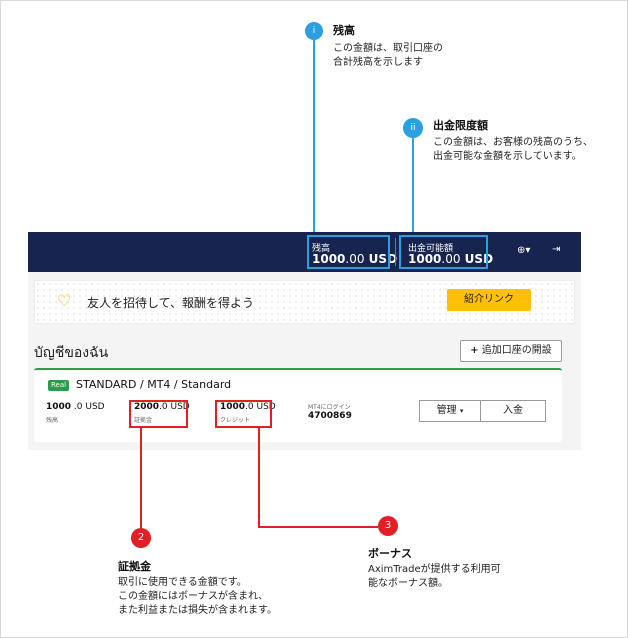 Image resolution: width=628 pixels, height=638 pixels. Describe the element at coordinates (443, 252) in the screenshot. I see `highlight-withdrawable` at that location.